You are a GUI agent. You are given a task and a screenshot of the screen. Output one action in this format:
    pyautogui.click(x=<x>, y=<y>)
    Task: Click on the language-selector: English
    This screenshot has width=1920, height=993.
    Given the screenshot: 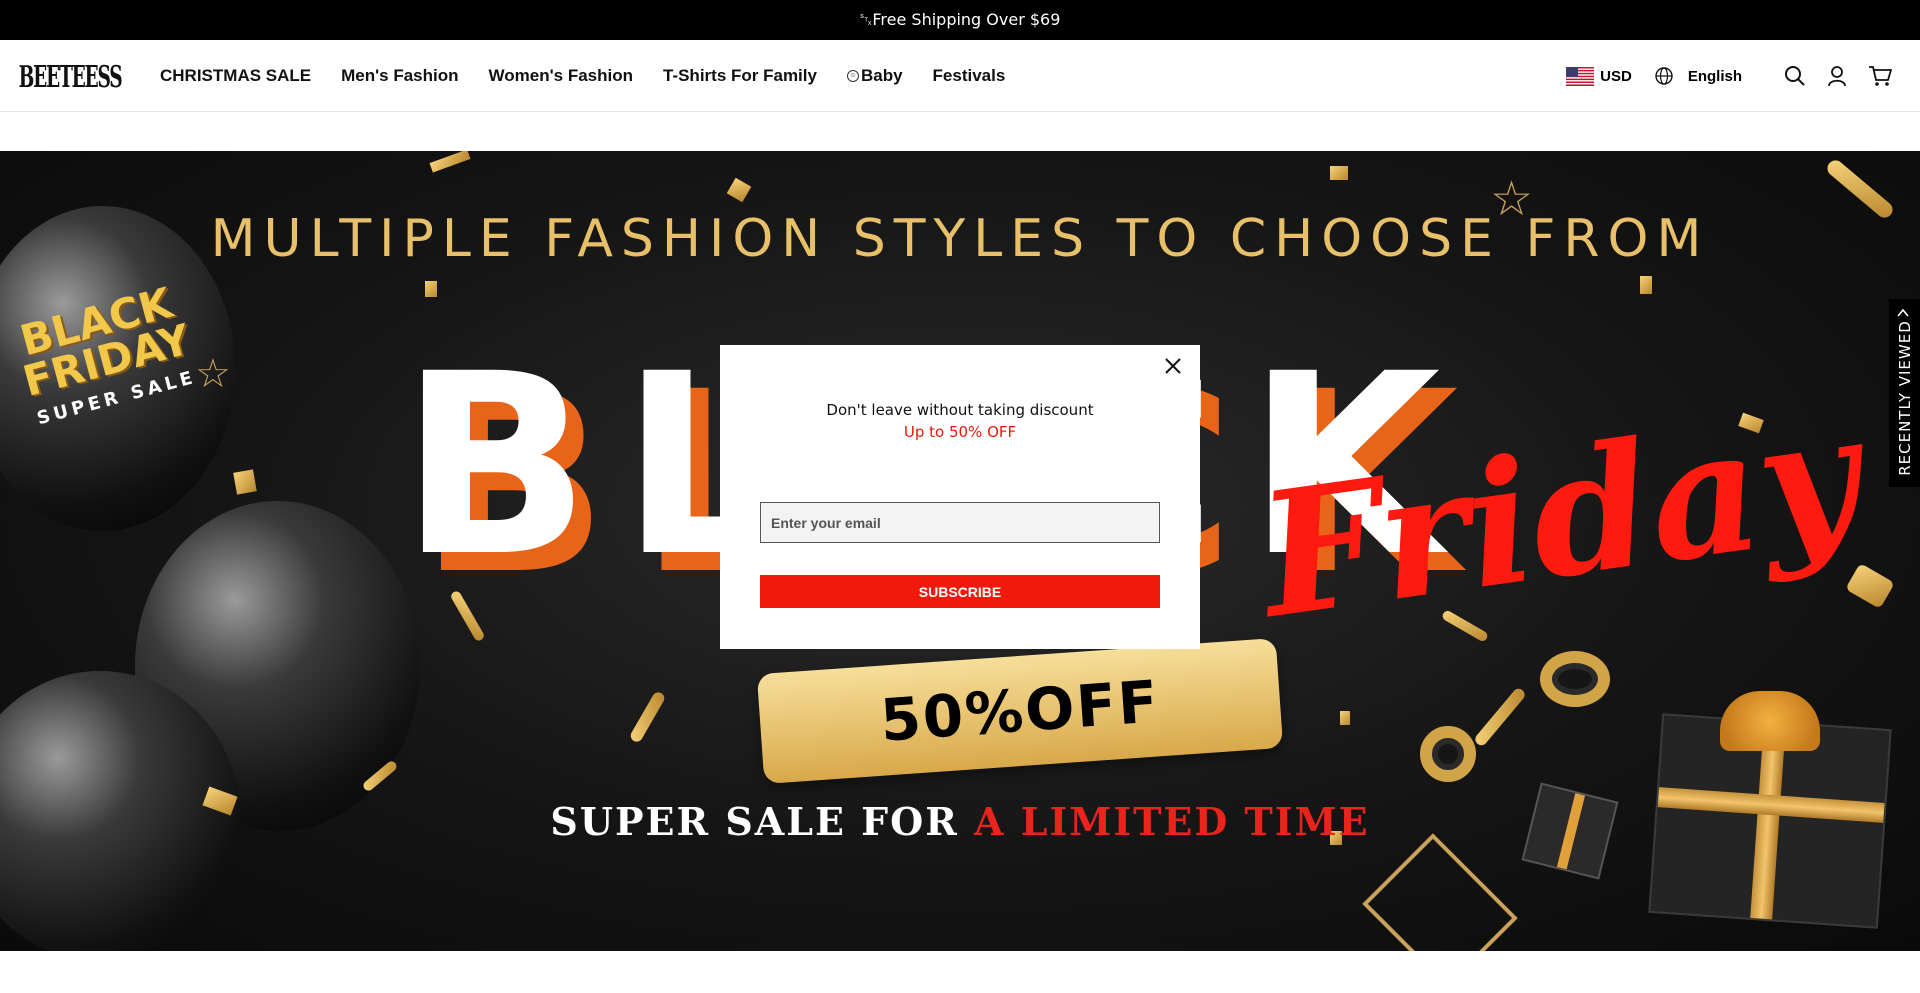 What is the action you would take?
    pyautogui.click(x=1698, y=76)
    